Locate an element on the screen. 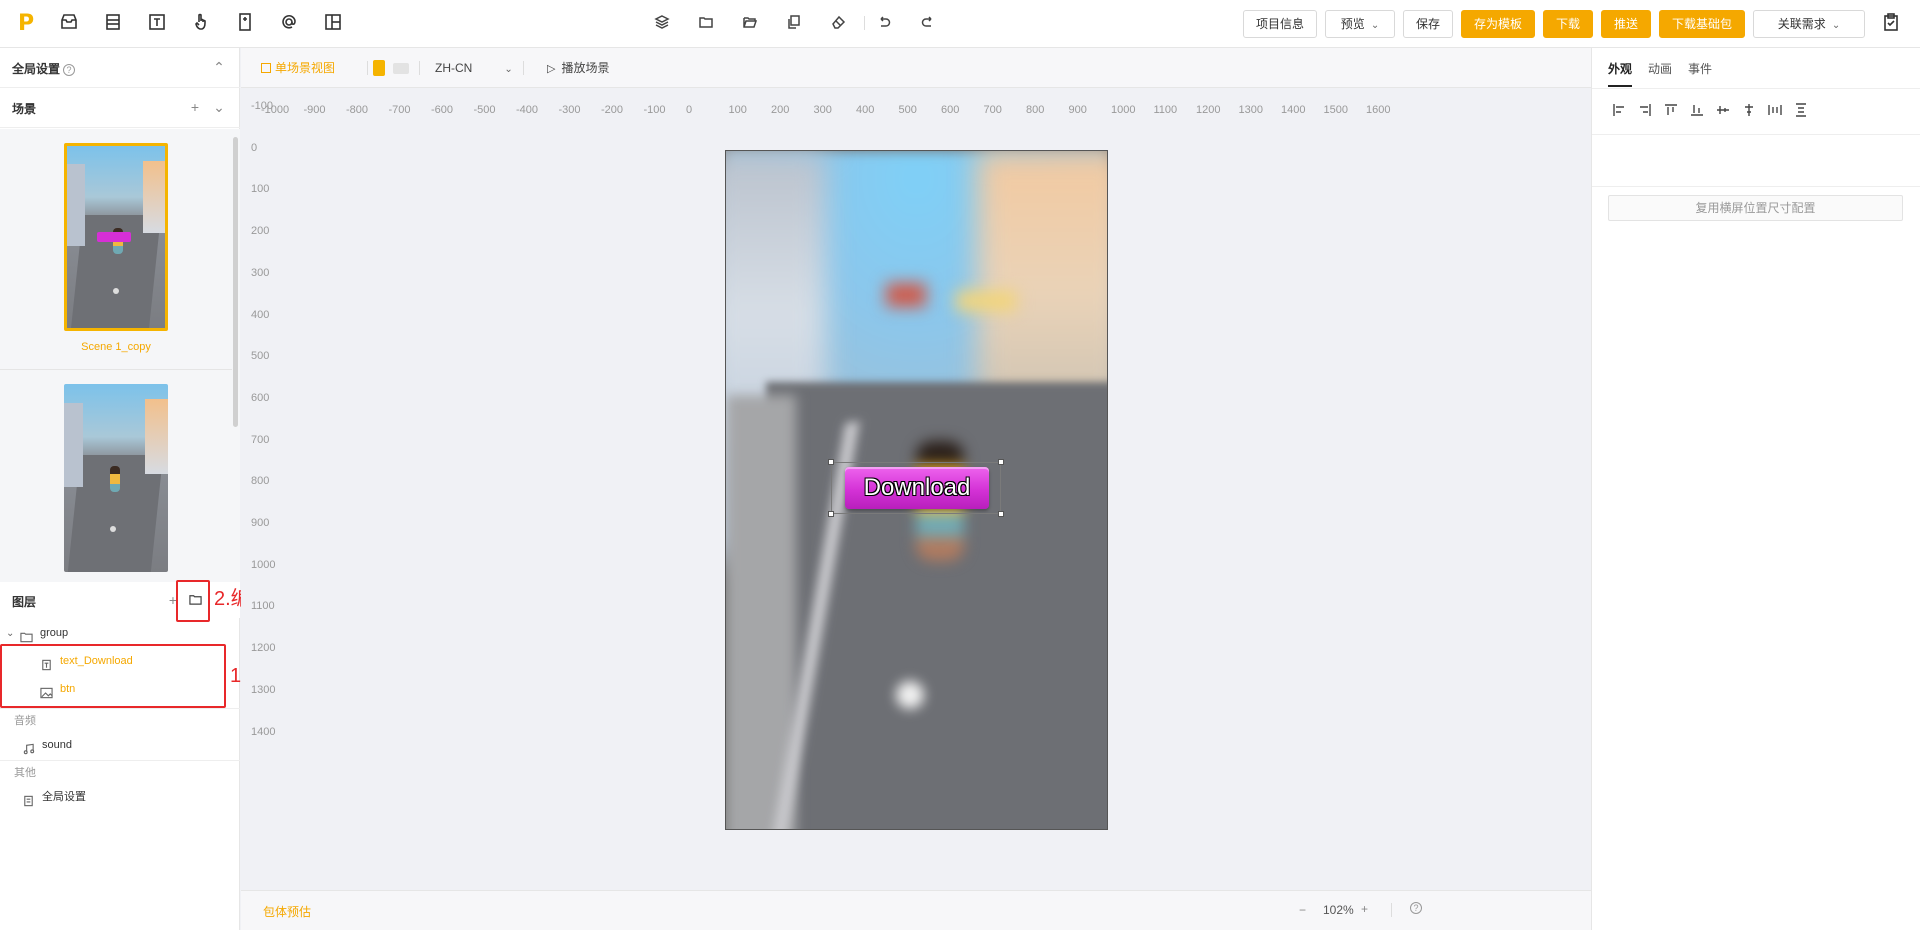 The height and width of the screenshot is (930, 1920). eraser-icon is located at coordinates (840, 24).